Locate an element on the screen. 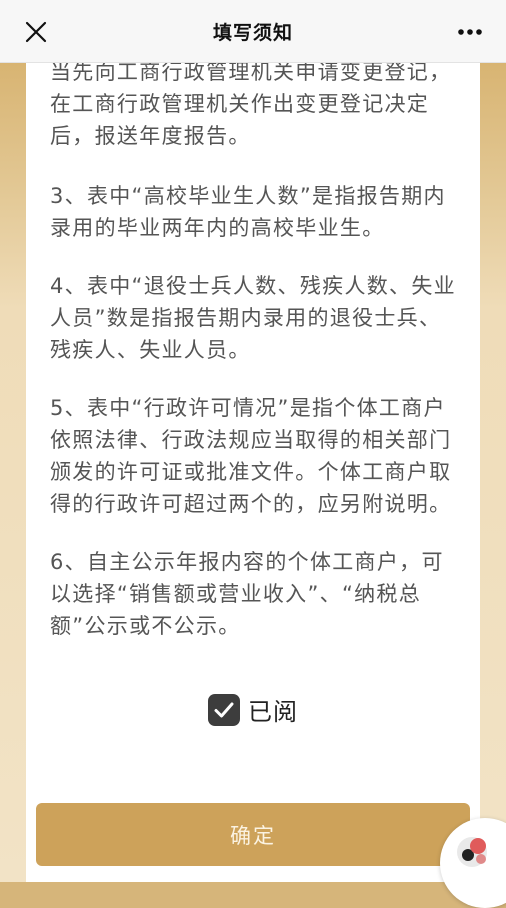  top-bar: 填写须知 is located at coordinates (253, 31).